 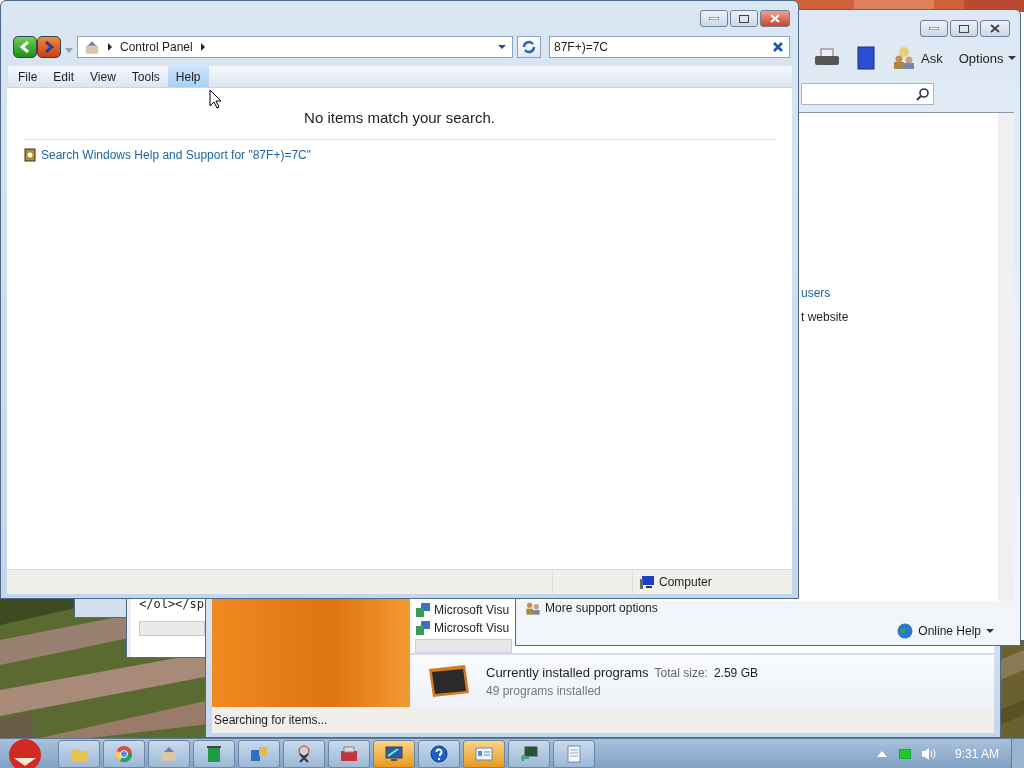 What do you see at coordinates (1017, 753) in the screenshot?
I see `show-desktop-button` at bounding box center [1017, 753].